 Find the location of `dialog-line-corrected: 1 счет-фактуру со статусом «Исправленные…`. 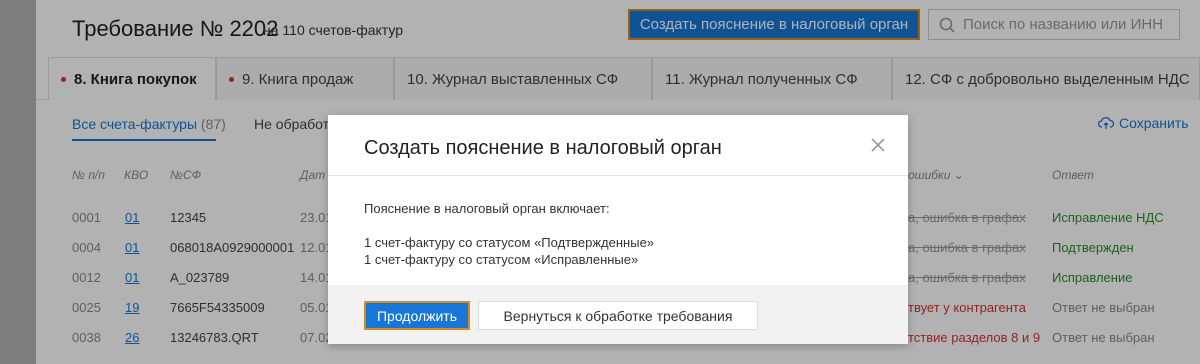

dialog-line-corrected: 1 счет-фактуру со статусом «Исправленные… is located at coordinates (501, 259).